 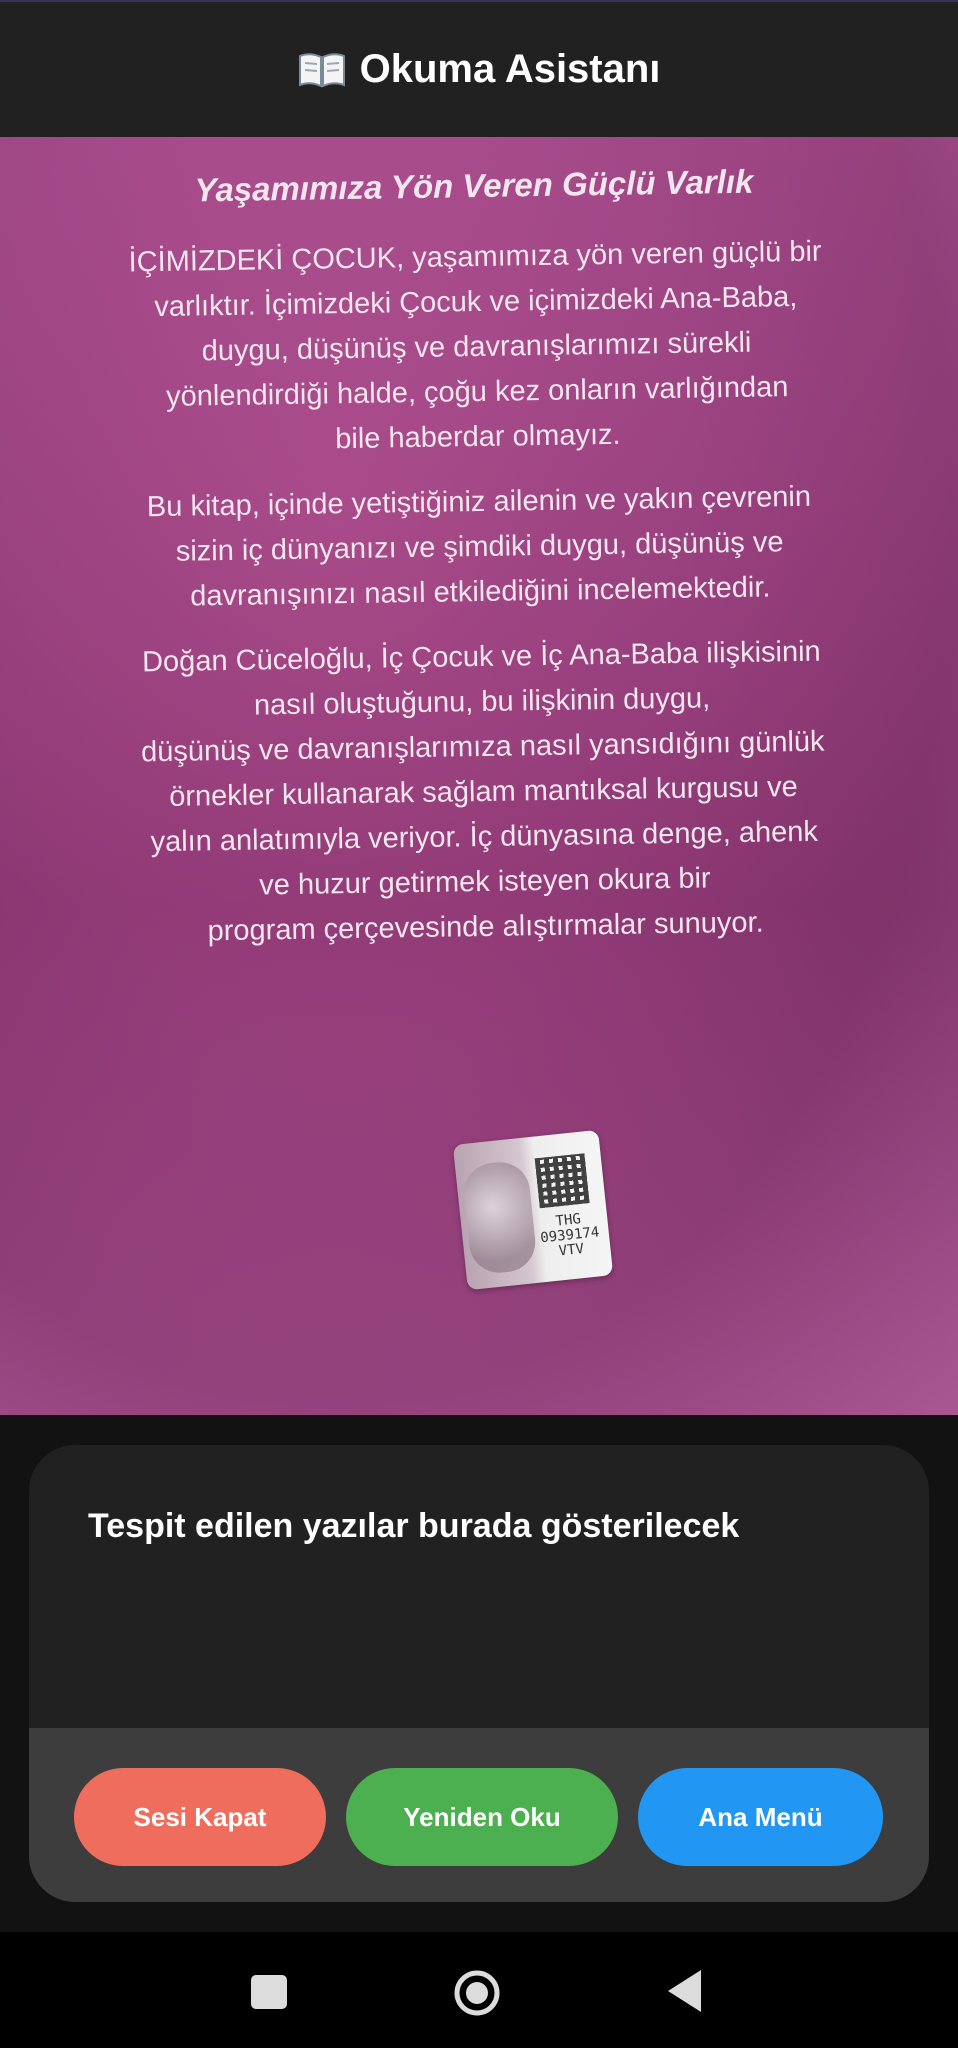 I want to click on open-book-icon, so click(x=322, y=70).